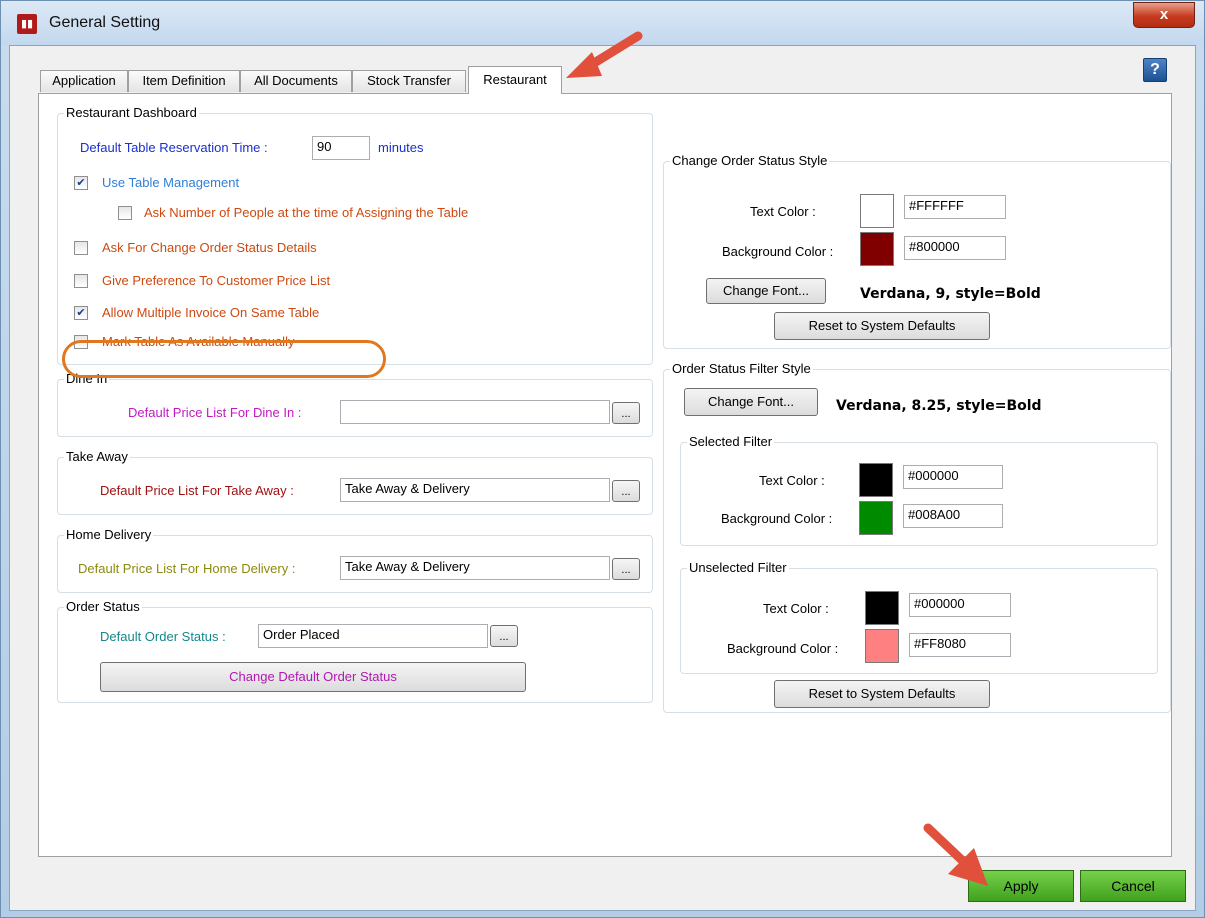 The height and width of the screenshot is (918, 1205). I want to click on unselected-filter-title: Unselected Filter, so click(738, 568).